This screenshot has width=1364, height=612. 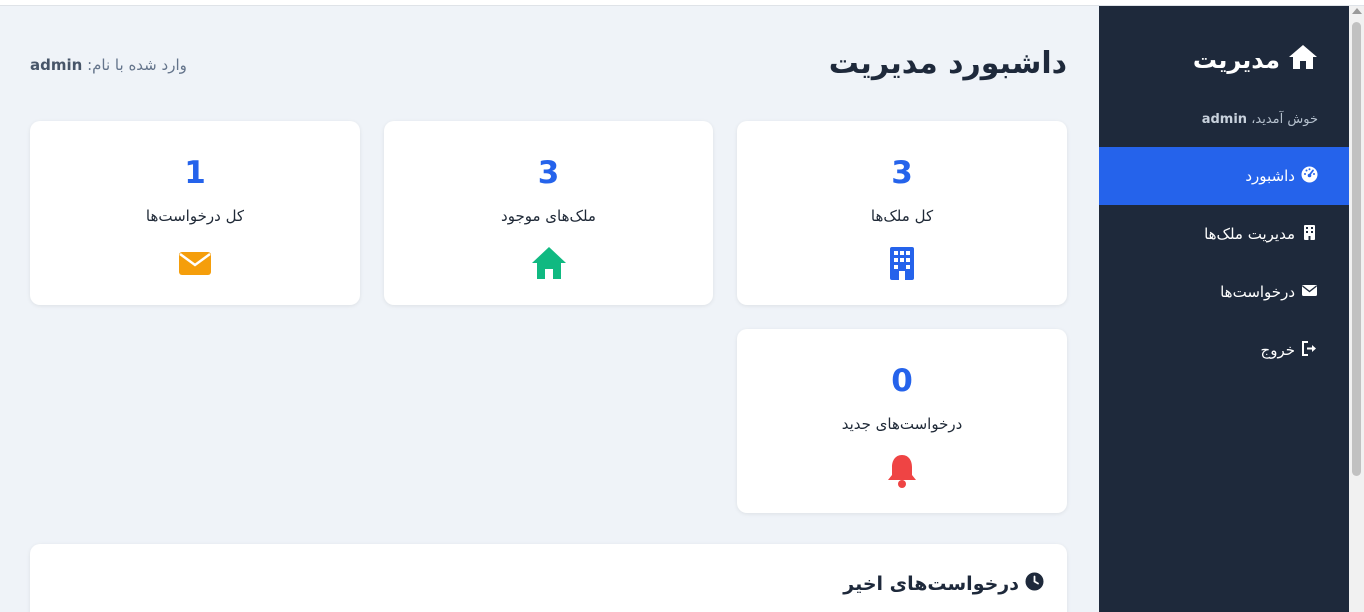 What do you see at coordinates (1277, 350) in the screenshot?
I see `sidebar-item-label: خروج` at bounding box center [1277, 350].